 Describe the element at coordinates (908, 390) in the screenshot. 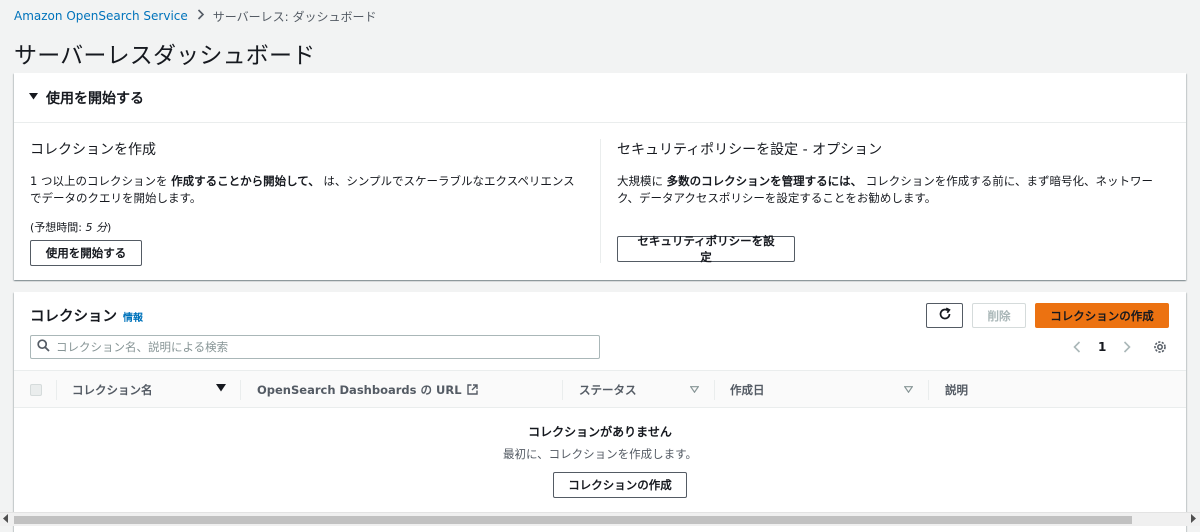

I see `sort-created-icon` at that location.